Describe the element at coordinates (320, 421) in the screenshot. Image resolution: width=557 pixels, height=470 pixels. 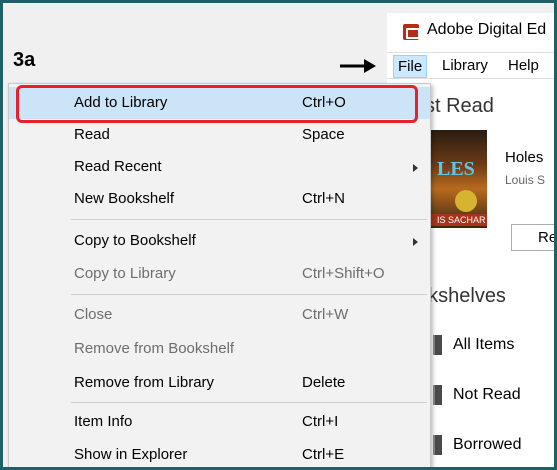
I see `menu-item-shortcut: Ctrl+I` at that location.